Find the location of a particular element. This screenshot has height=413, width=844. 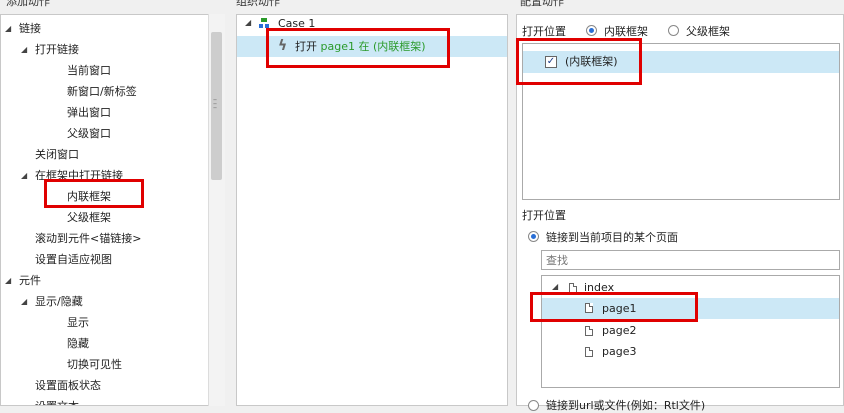

link-page-radio-label: 链接到当前项目的某个页面 is located at coordinates (612, 237).